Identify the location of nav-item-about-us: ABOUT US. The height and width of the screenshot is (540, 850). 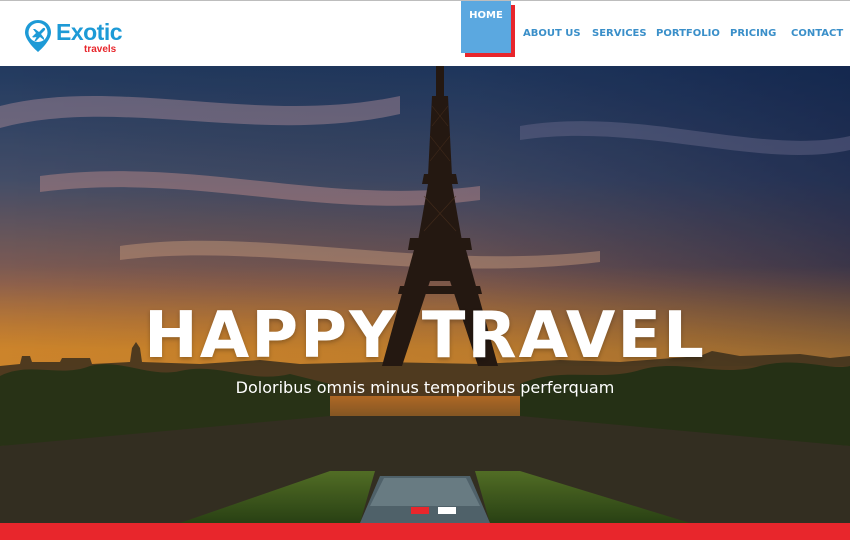
(552, 34).